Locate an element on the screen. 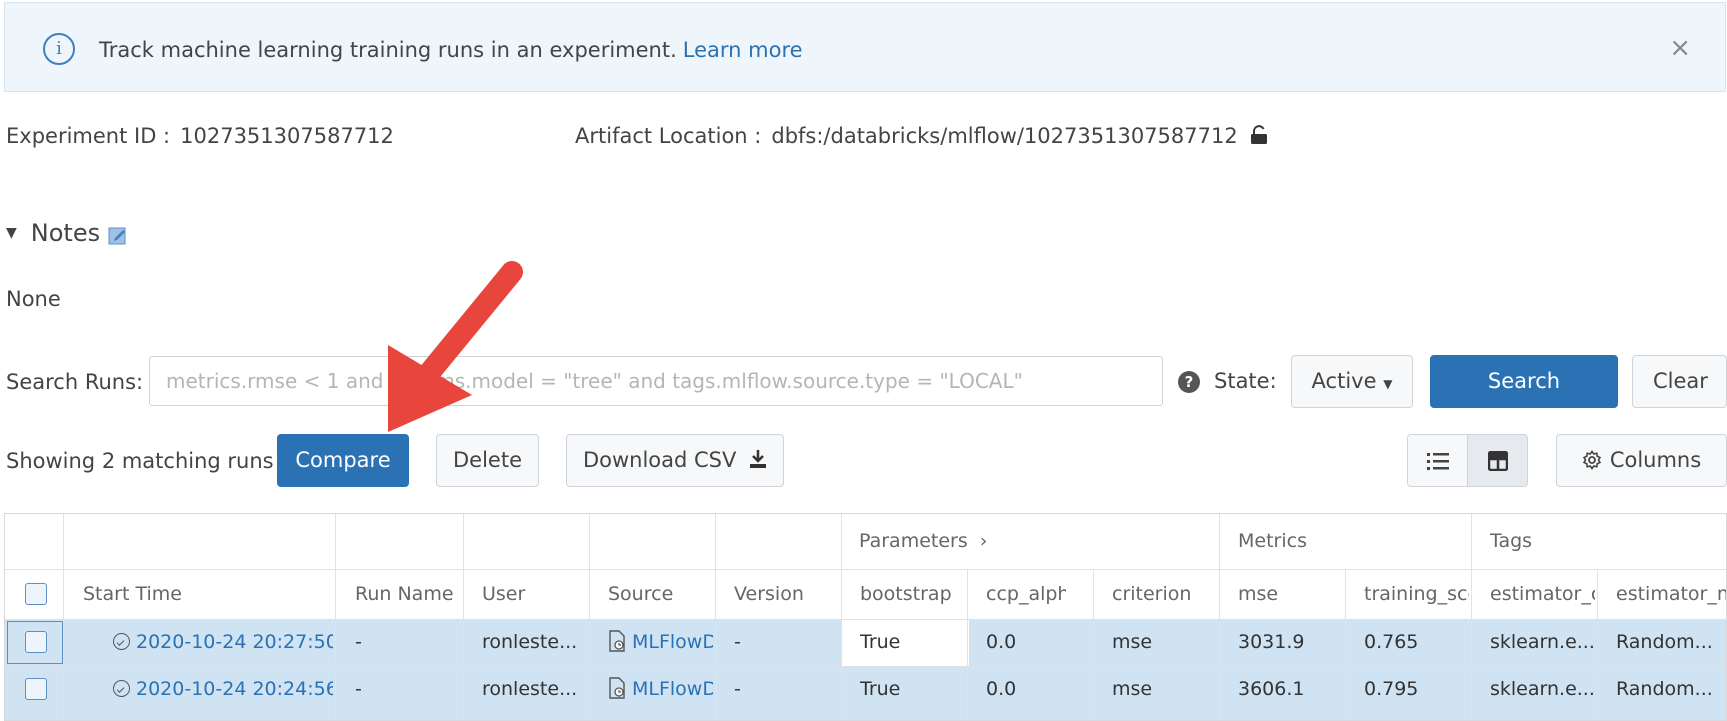  notes-title: Notes is located at coordinates (65, 233).